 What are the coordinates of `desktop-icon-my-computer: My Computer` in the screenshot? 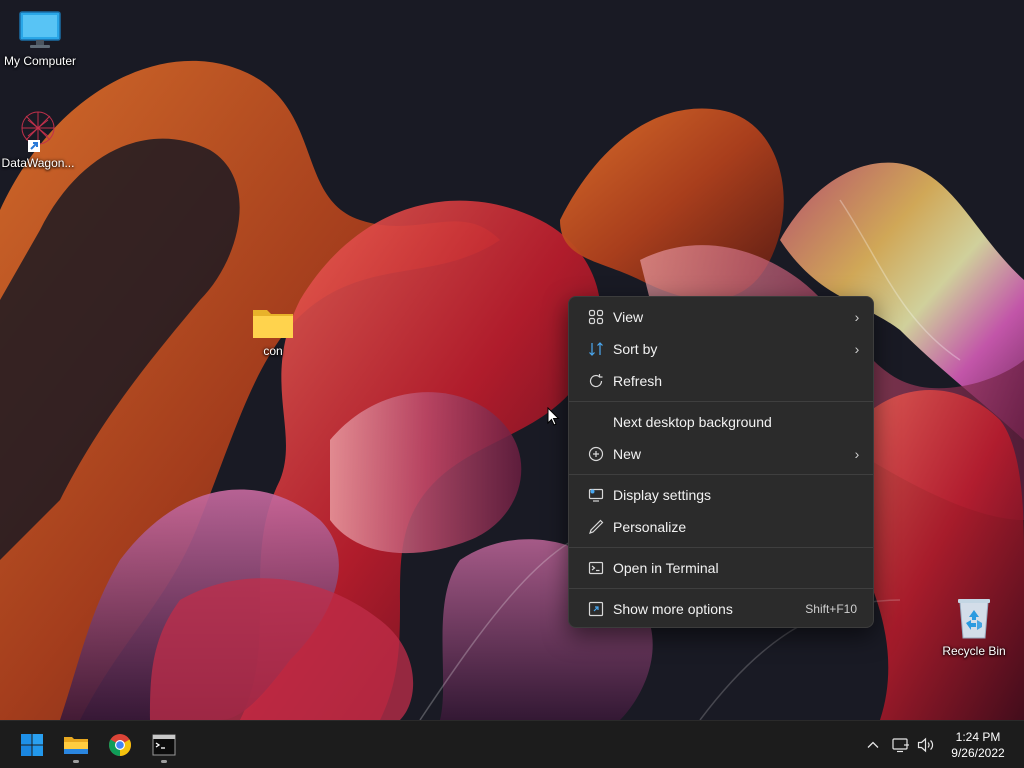 It's located at (40, 39).